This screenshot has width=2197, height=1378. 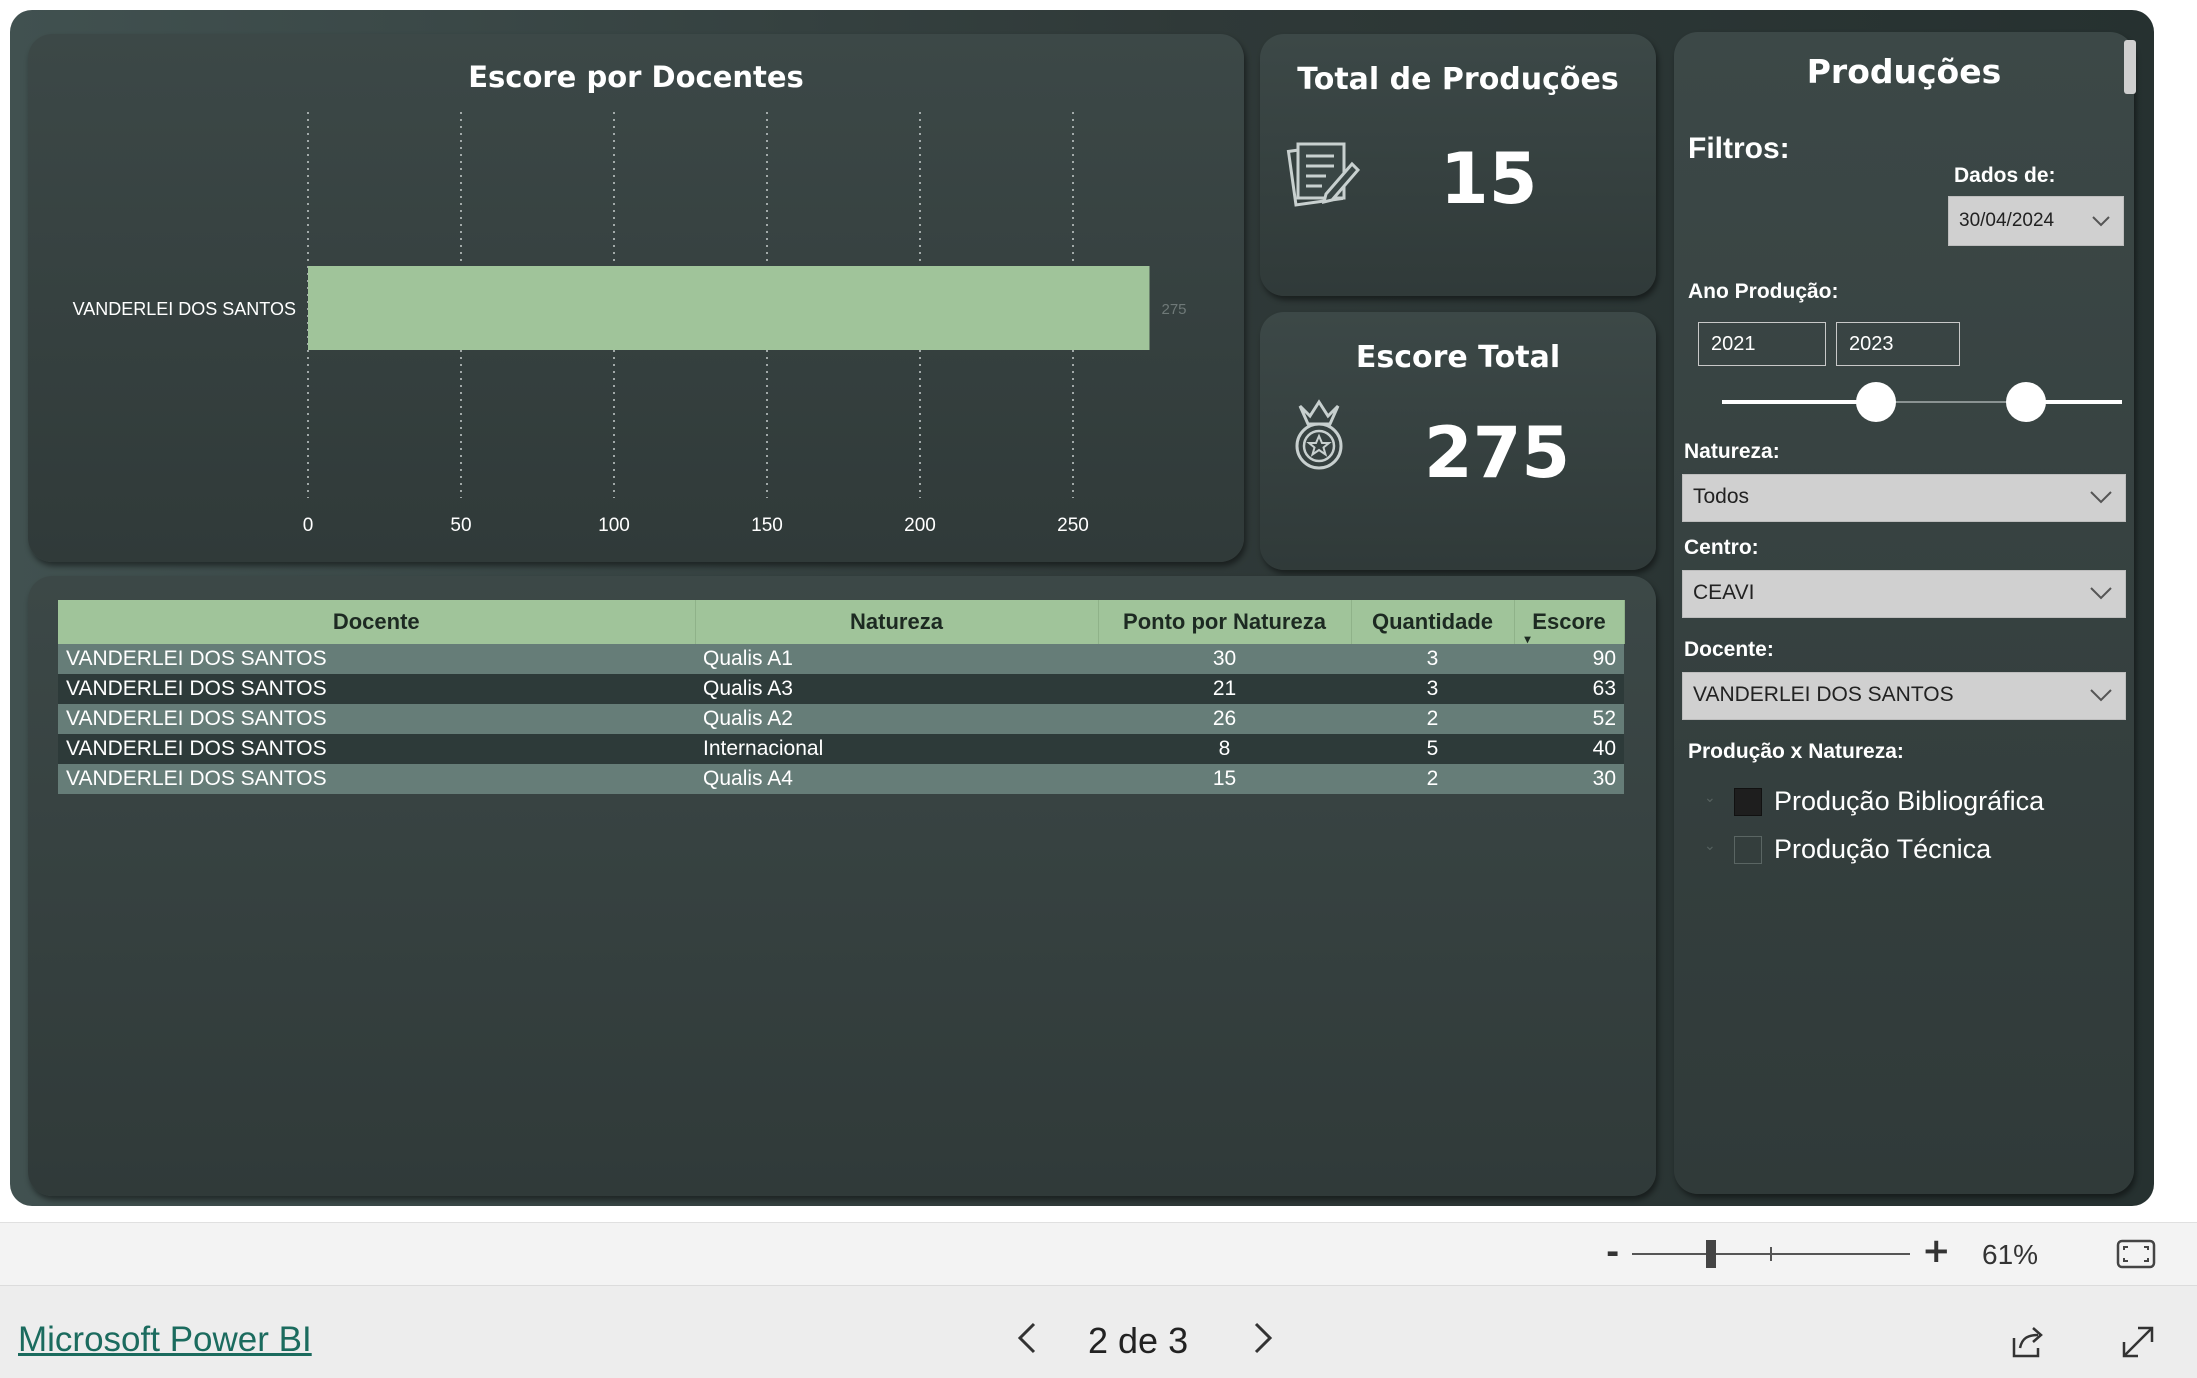 I want to click on col-header-natureza: Natureza, so click(x=897, y=622).